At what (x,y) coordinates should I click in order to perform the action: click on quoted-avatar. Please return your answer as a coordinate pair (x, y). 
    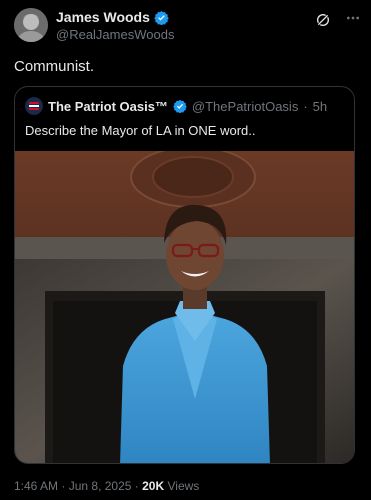
    Looking at the image, I should click on (34, 106).